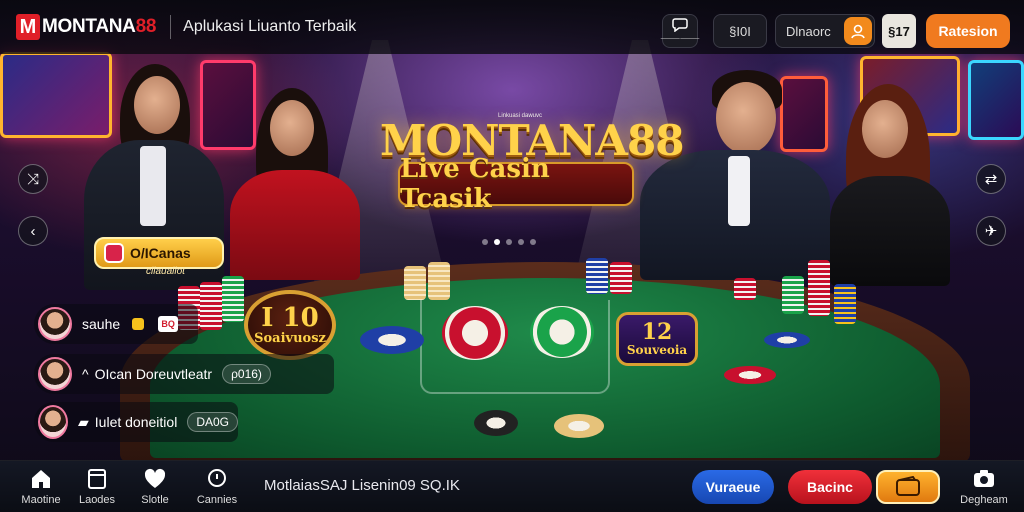  Describe the element at coordinates (41, 500) in the screenshot. I see `nav-label: Maotine` at that location.